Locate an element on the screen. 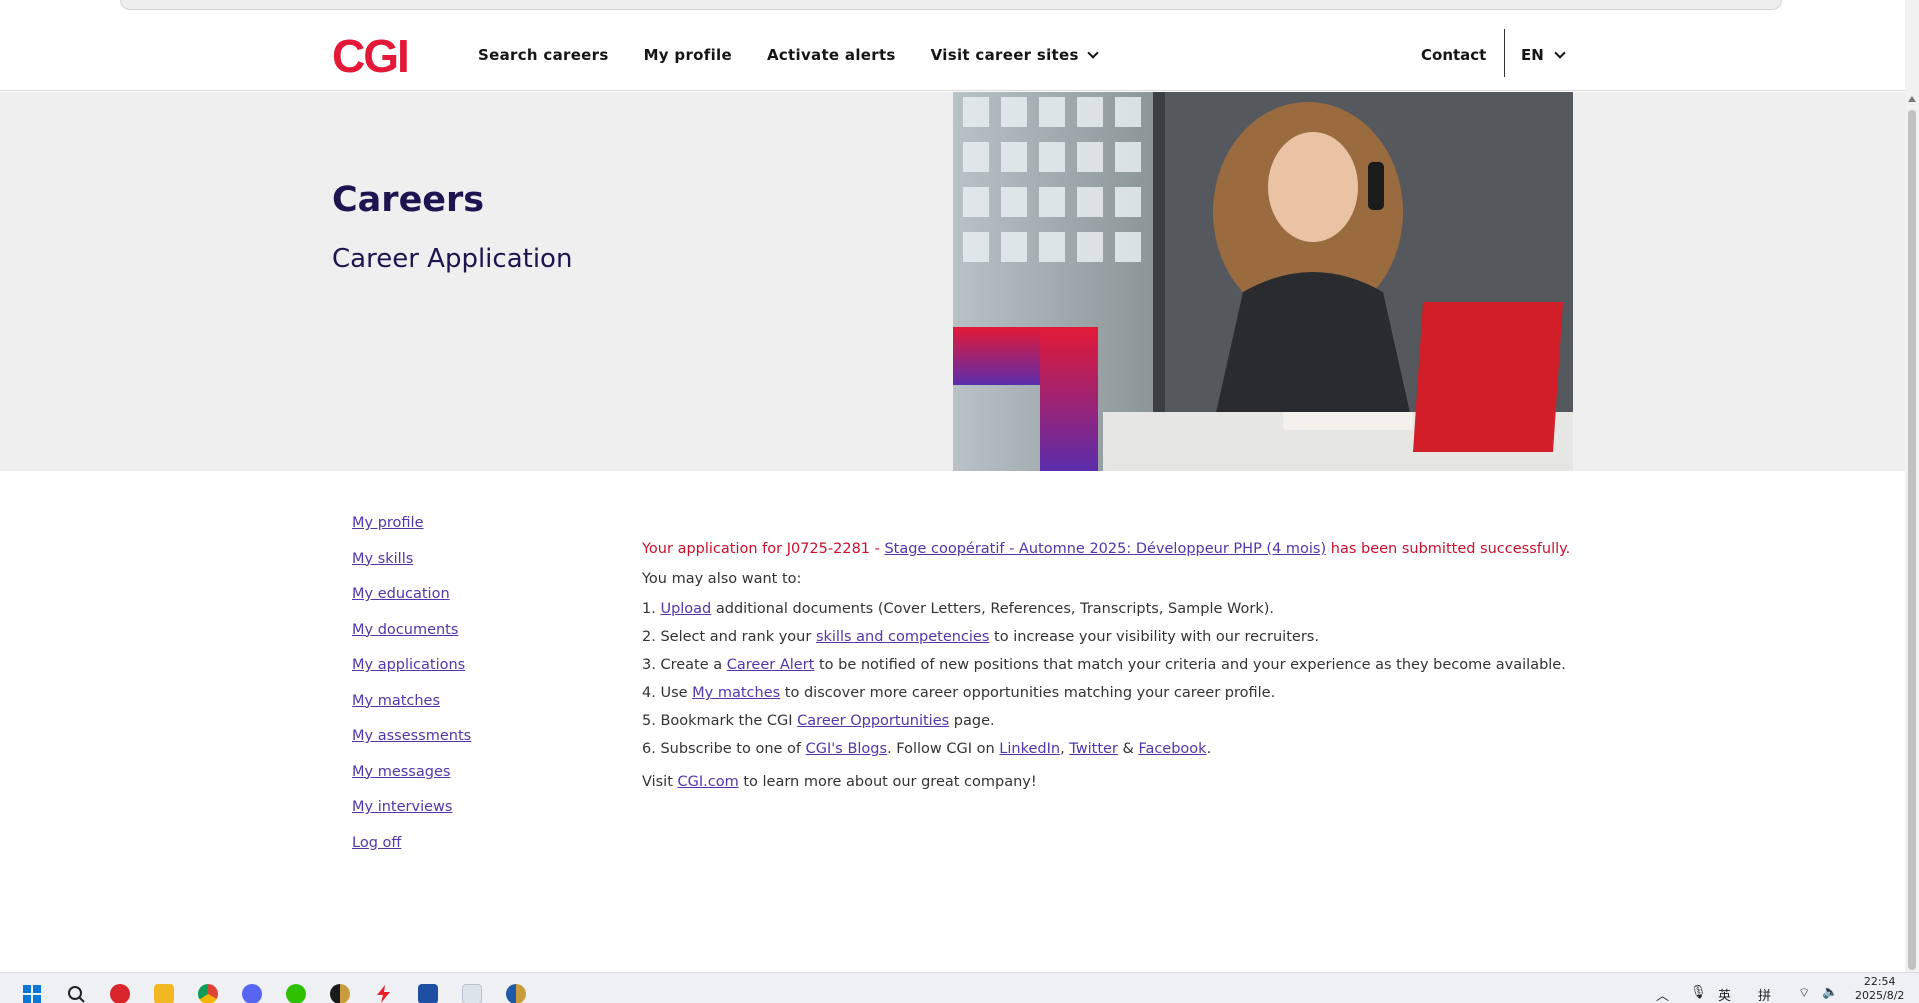 The image size is (1919, 1003). app-p-icon is located at coordinates (428, 993).